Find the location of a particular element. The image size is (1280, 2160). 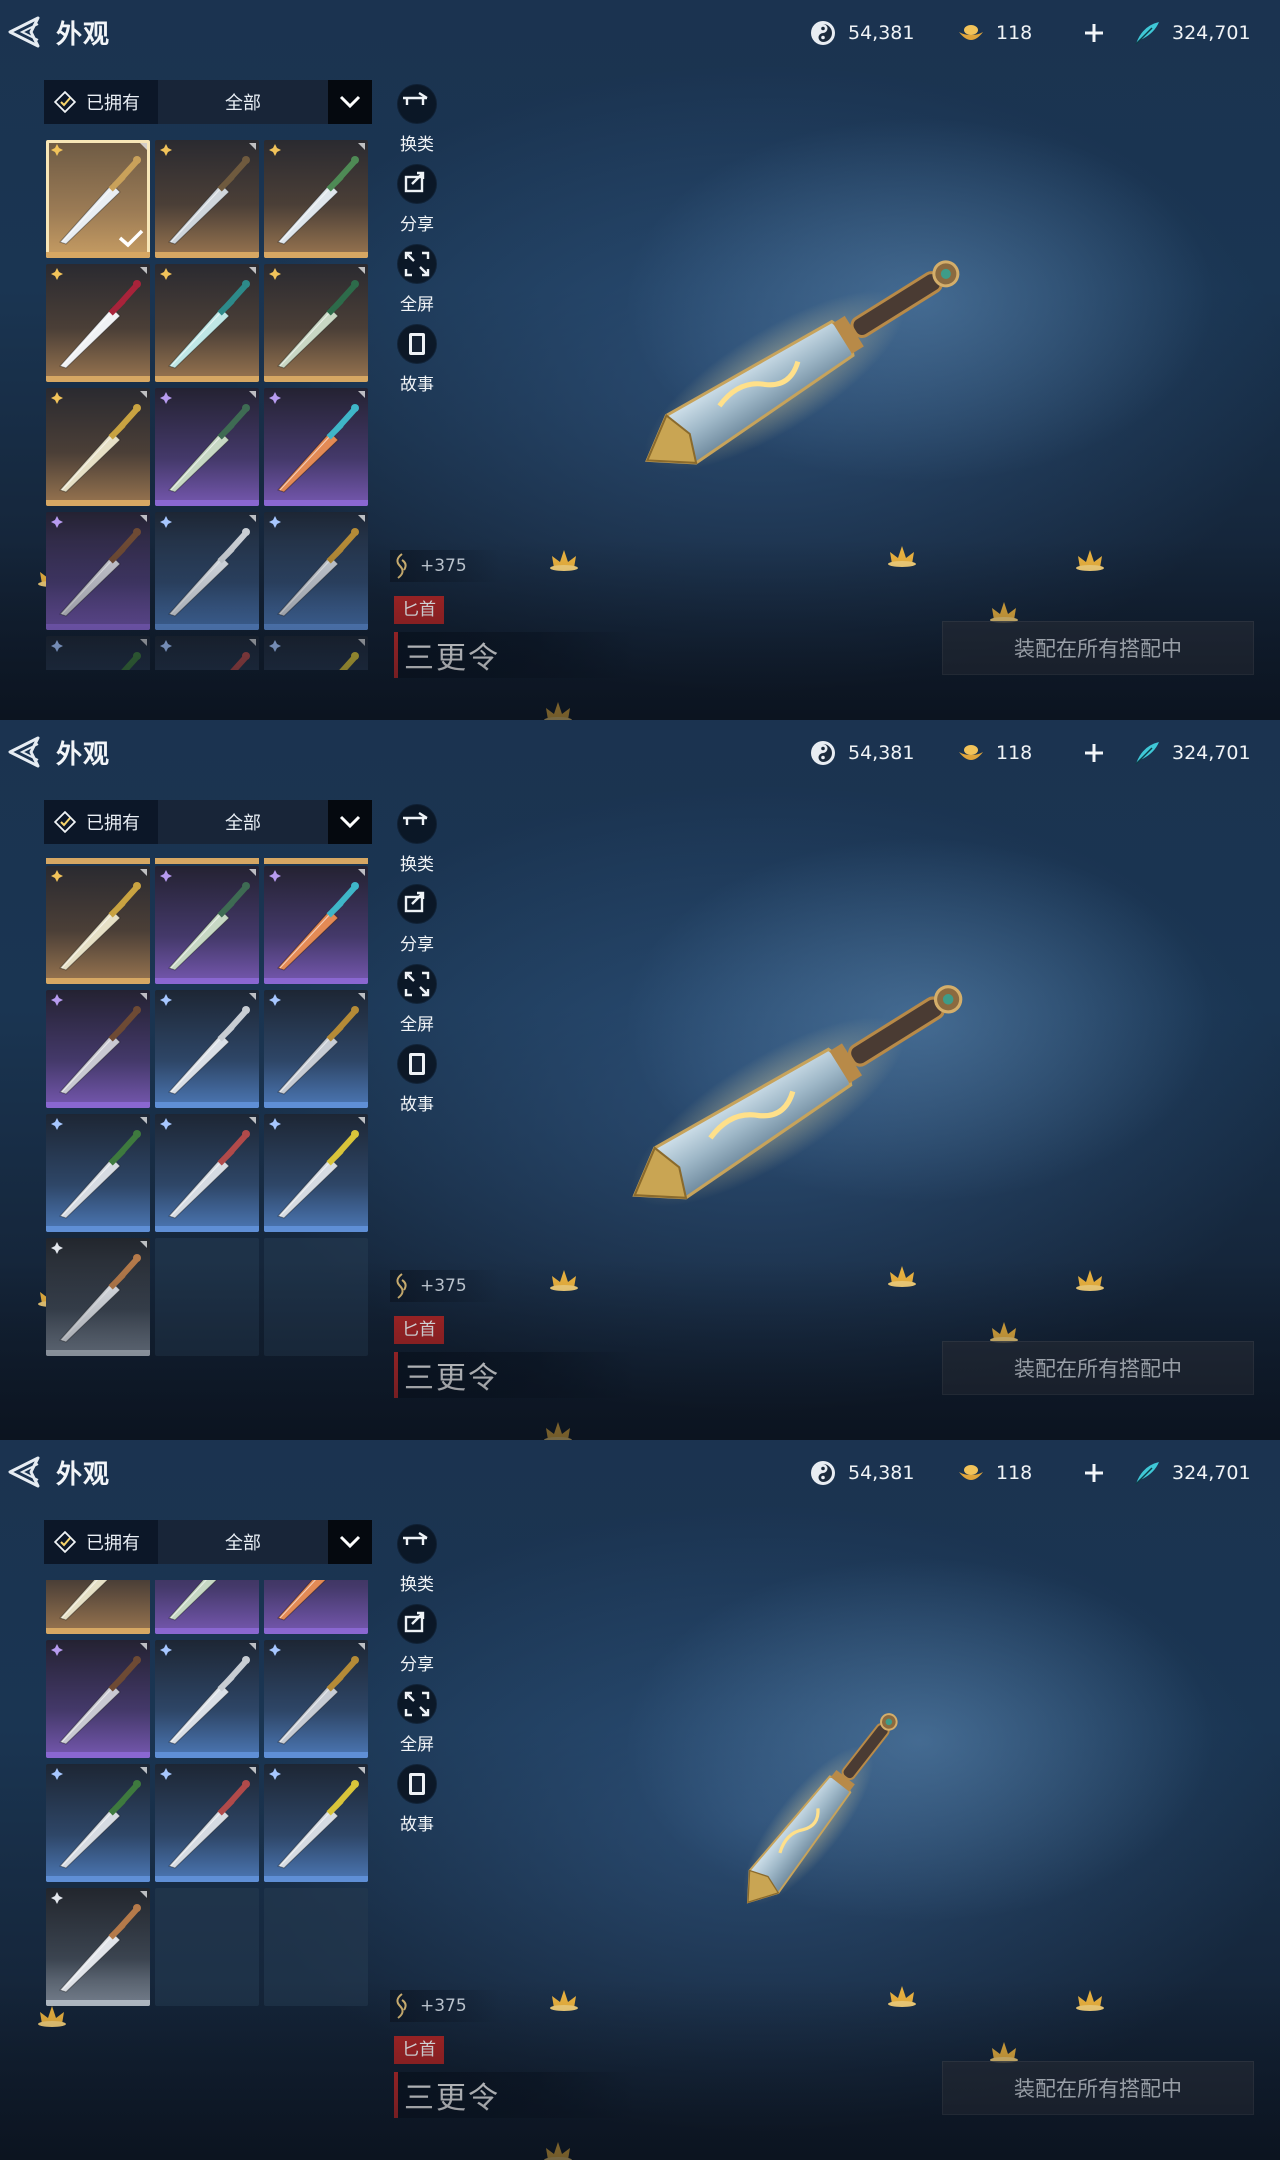

power-value: +375 is located at coordinates (443, 566).